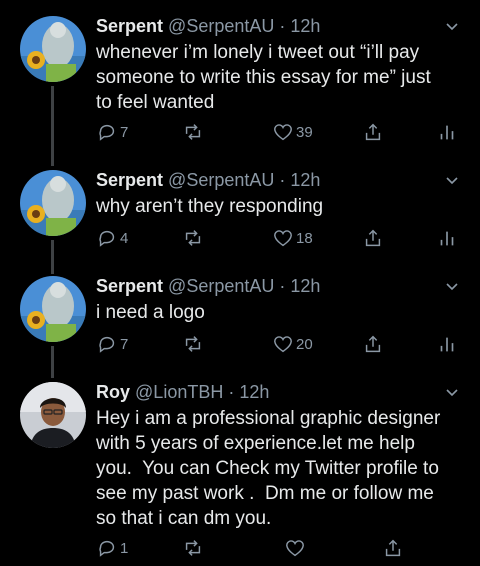 This screenshot has width=480, height=566. I want to click on like-count: 39, so click(304, 132).